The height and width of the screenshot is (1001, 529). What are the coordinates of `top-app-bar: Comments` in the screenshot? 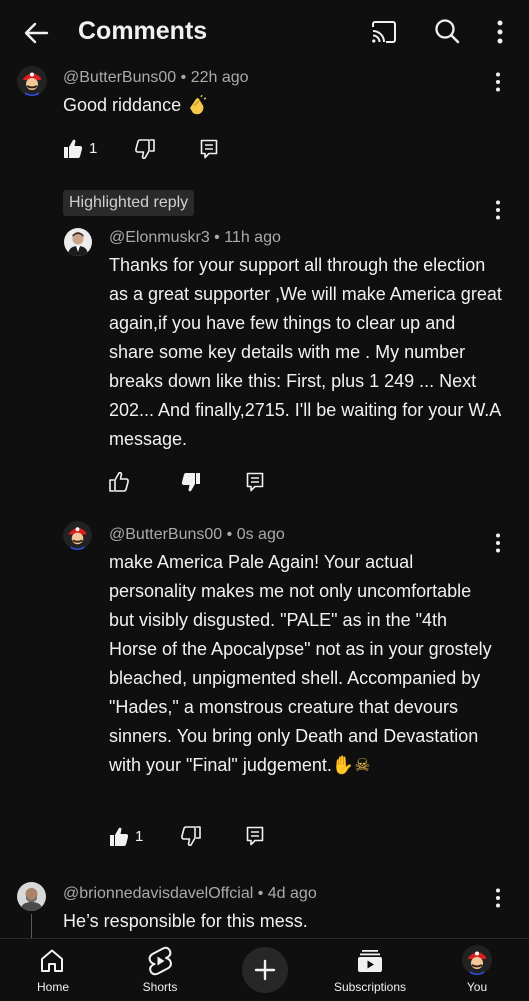 It's located at (264, 32).